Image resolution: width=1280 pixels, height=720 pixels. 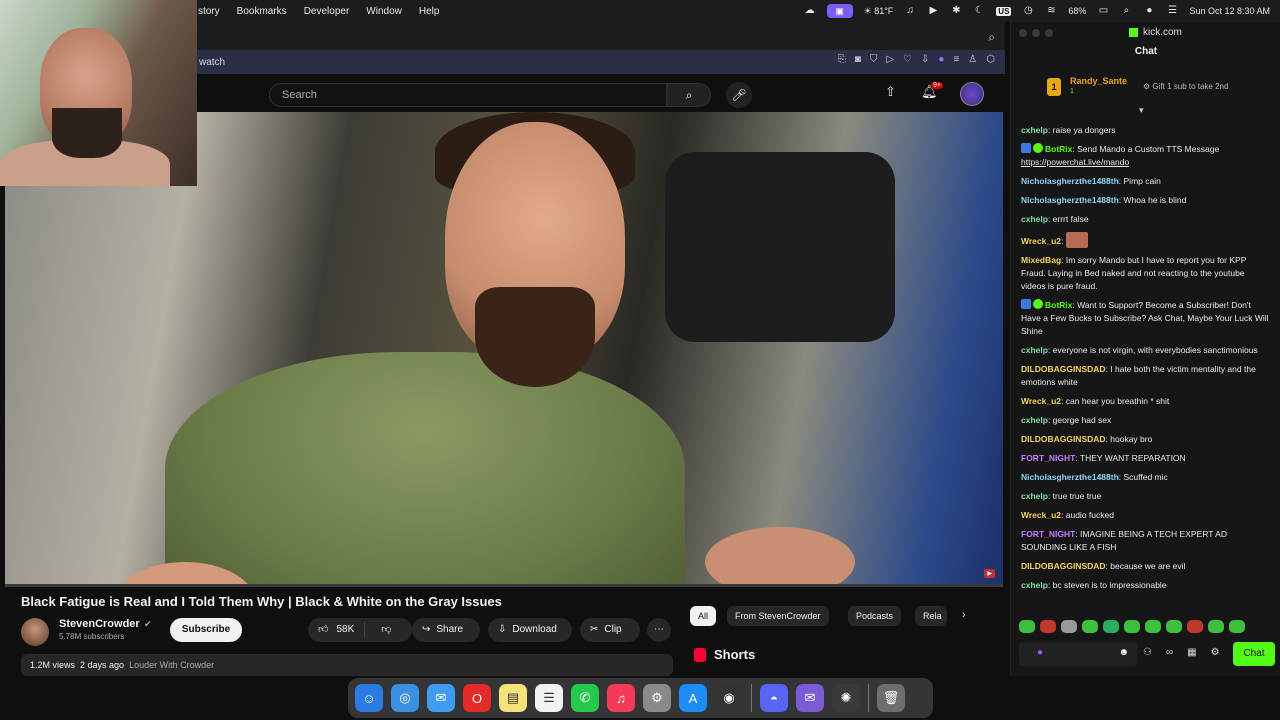 What do you see at coordinates (468, 95) in the screenshot?
I see `search-input: Search` at bounding box center [468, 95].